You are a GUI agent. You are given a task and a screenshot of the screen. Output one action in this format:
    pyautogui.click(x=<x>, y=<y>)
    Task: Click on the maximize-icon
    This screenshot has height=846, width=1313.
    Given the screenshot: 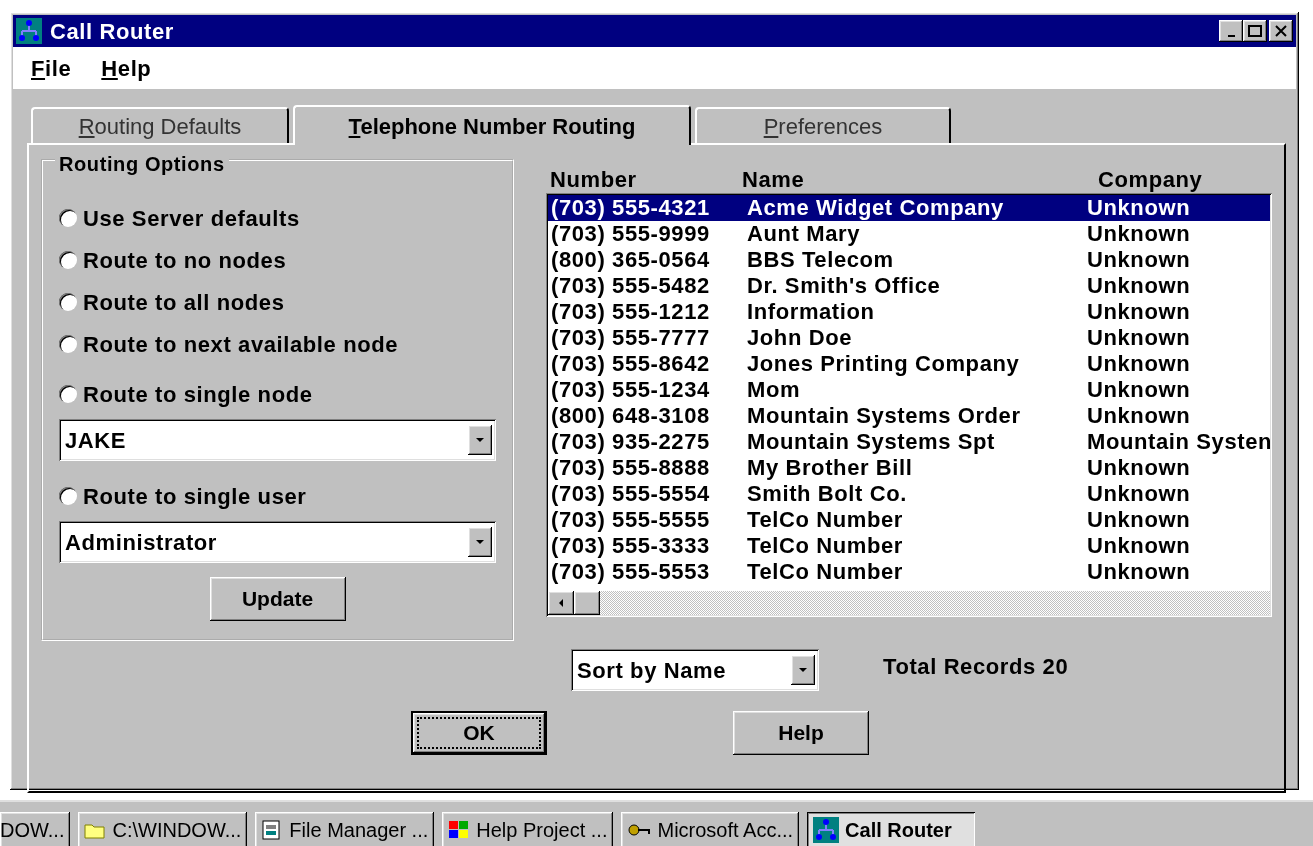 What is the action you would take?
    pyautogui.click(x=1255, y=31)
    